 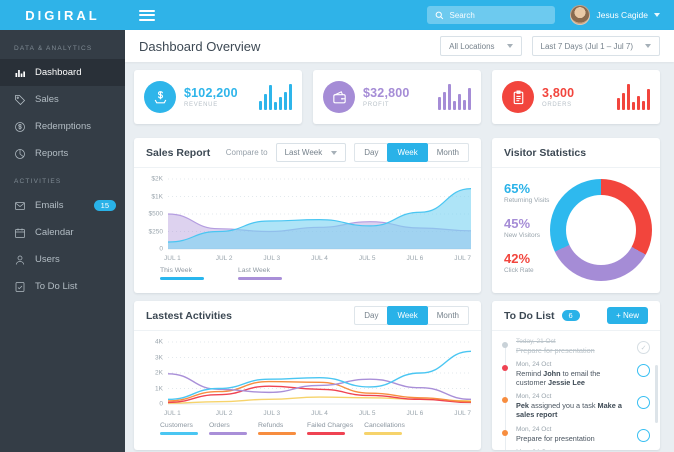 I want to click on sales-legend: This Week Last Week, so click(x=307, y=271).